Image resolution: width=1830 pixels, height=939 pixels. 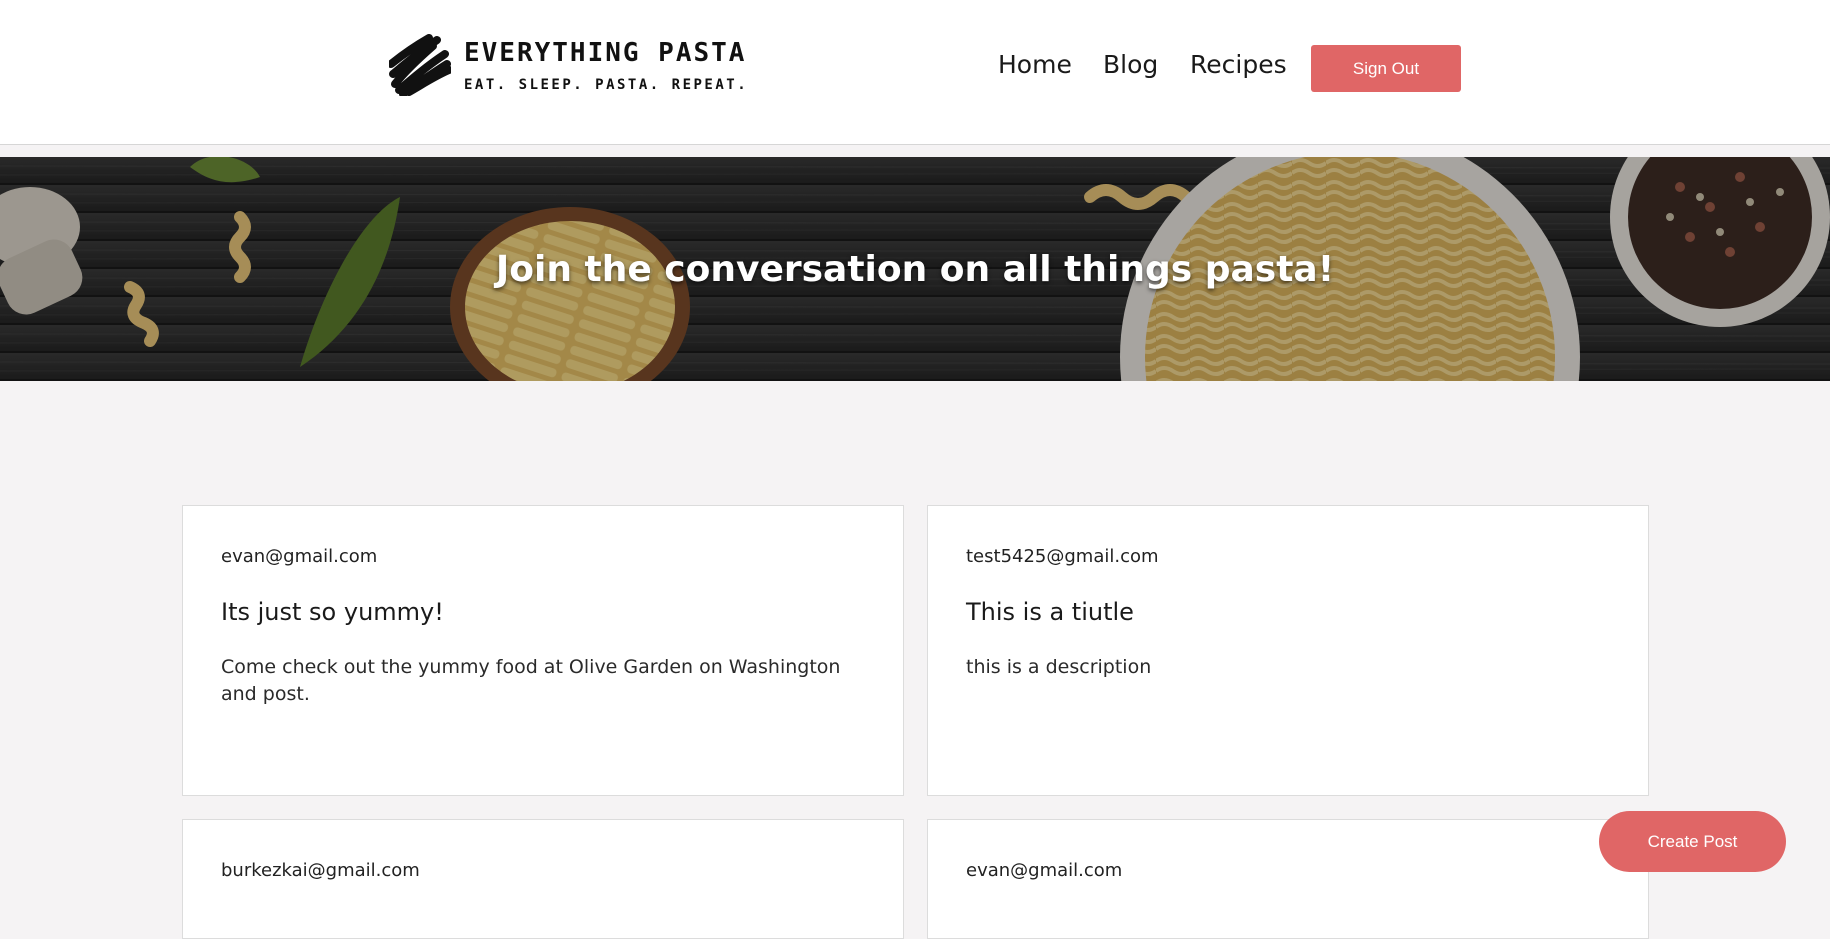 What do you see at coordinates (420, 65) in the screenshot?
I see `brush-scribble-icon` at bounding box center [420, 65].